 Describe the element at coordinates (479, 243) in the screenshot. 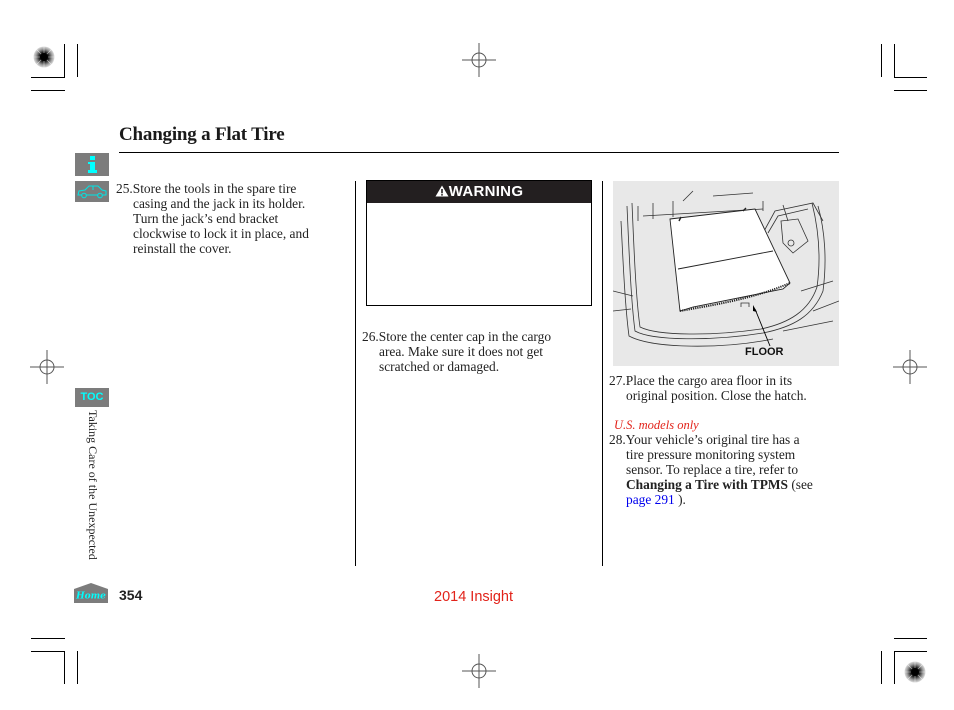

I see `warning-box: WARNING` at that location.